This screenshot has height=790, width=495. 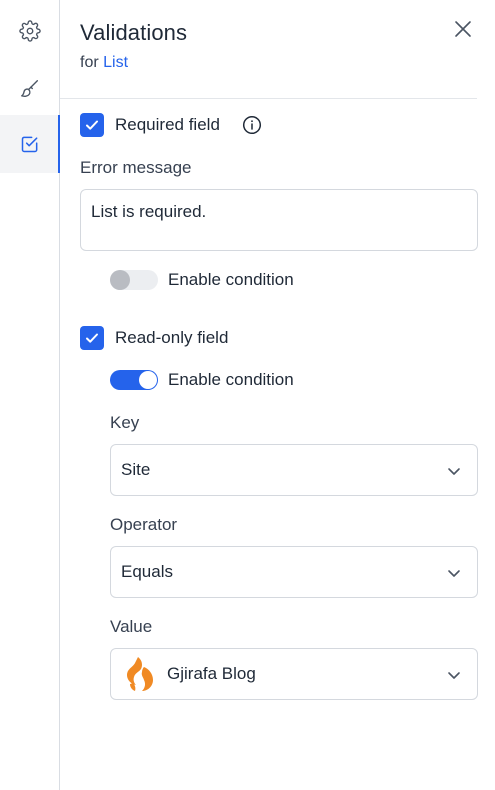 I want to click on close-button, so click(x=463, y=29).